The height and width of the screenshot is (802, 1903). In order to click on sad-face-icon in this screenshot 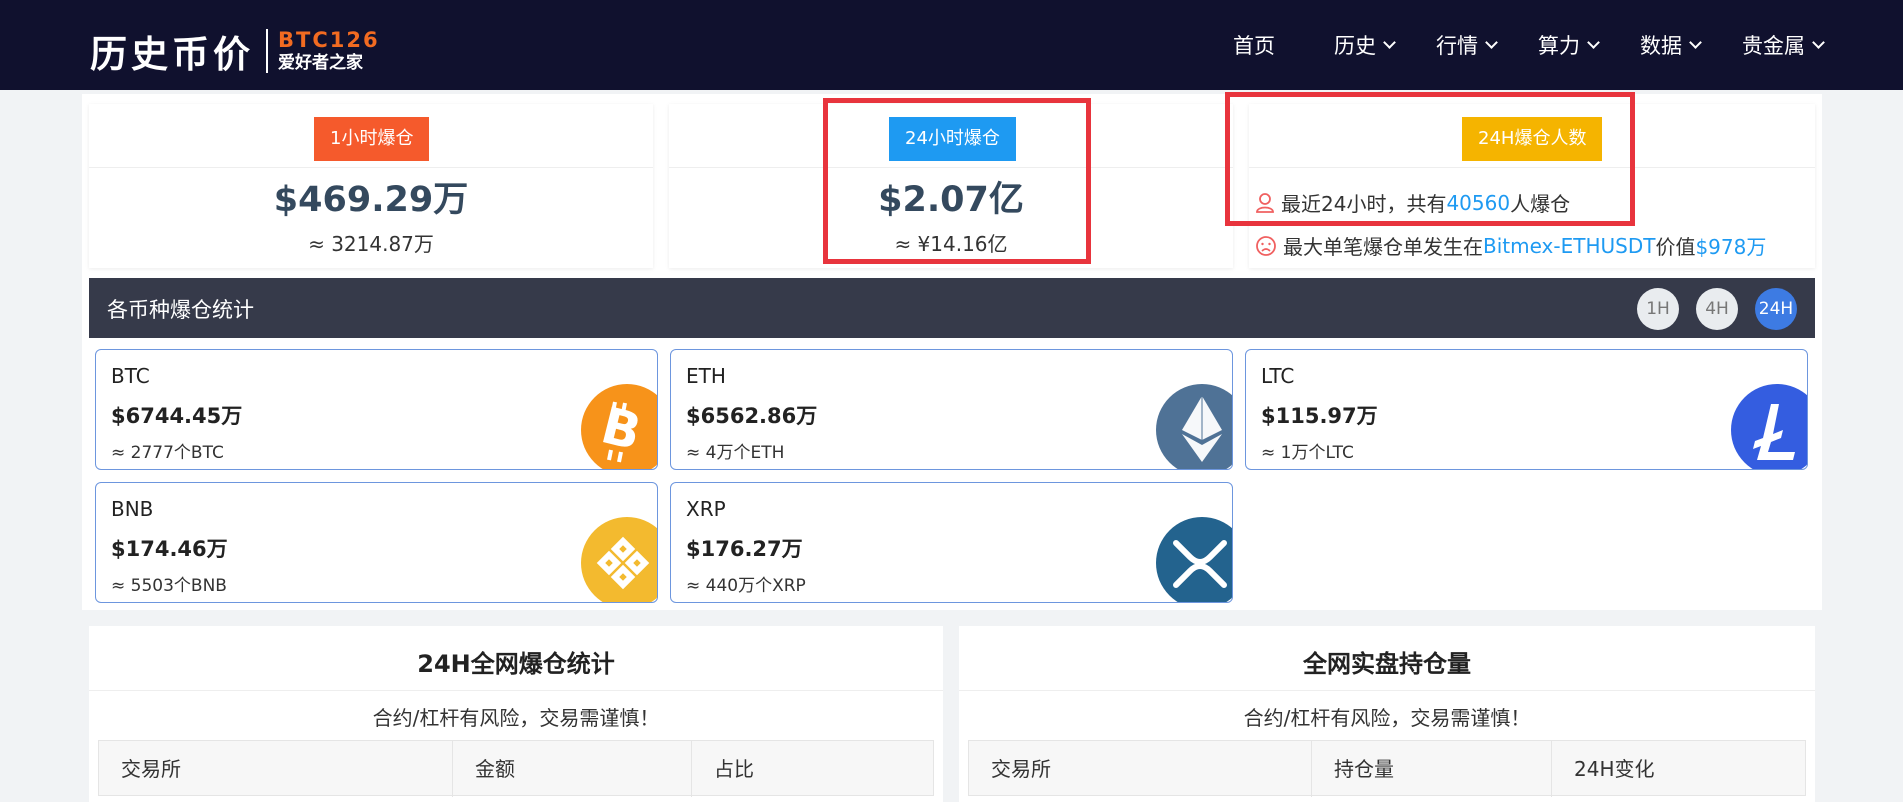, I will do `click(1266, 245)`.